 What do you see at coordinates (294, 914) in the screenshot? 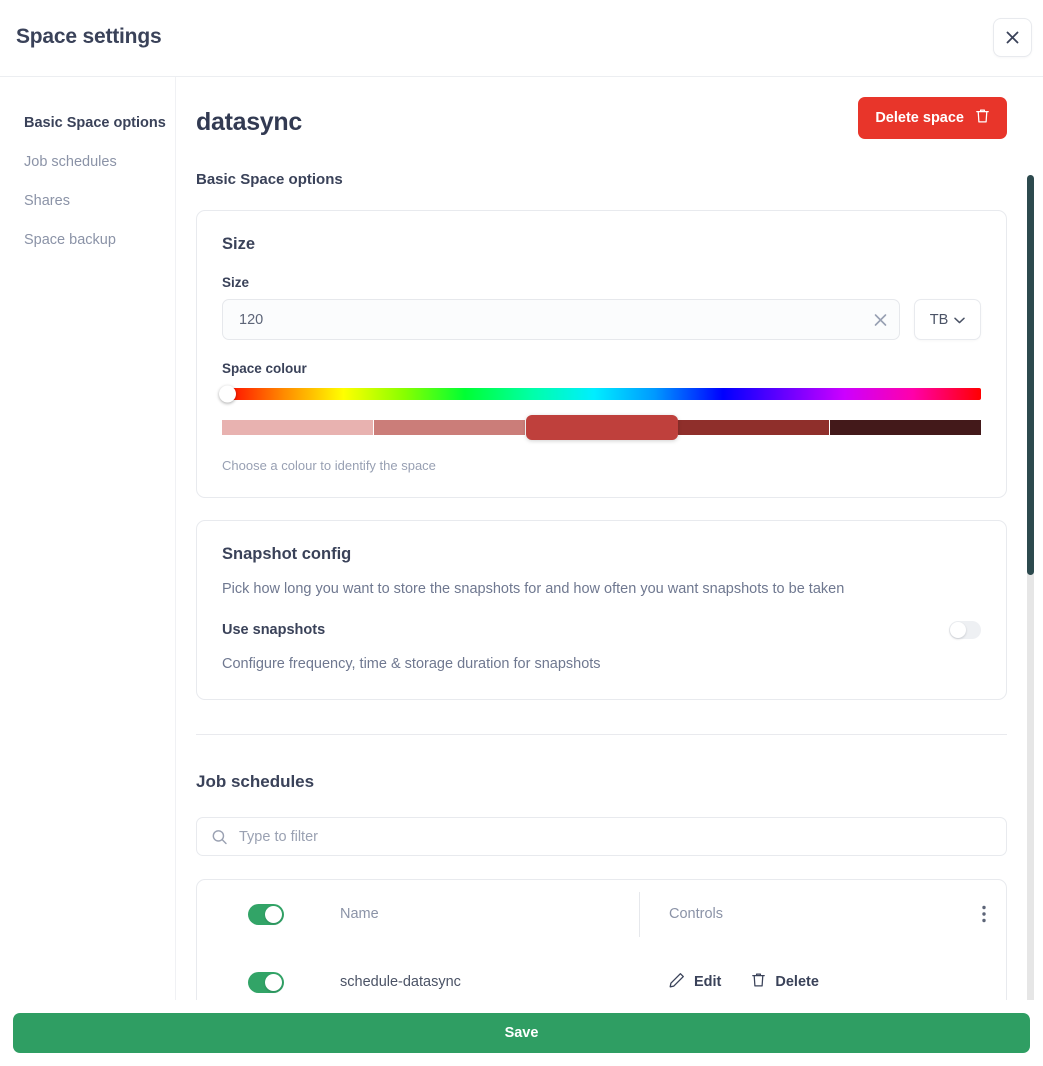
I see `header-toggle-cell` at bounding box center [294, 914].